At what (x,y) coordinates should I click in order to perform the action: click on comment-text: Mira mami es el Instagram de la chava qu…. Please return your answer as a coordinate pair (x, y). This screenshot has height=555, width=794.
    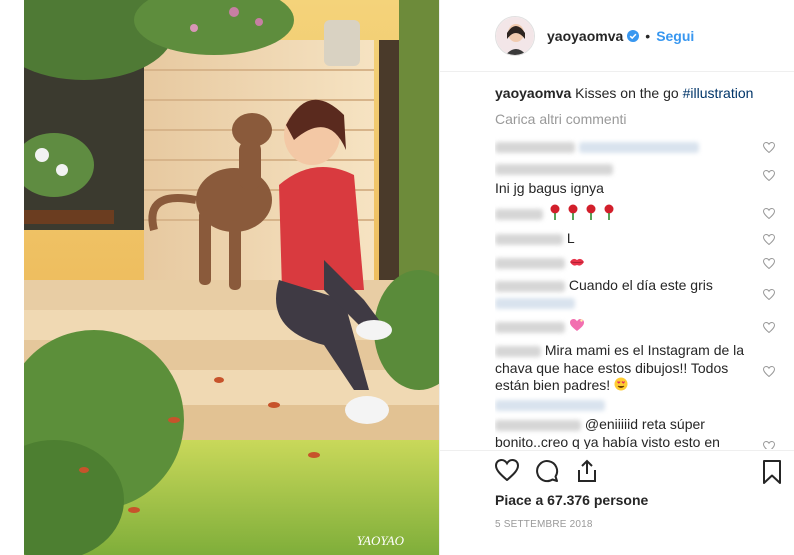
    Looking at the image, I should click on (620, 376).